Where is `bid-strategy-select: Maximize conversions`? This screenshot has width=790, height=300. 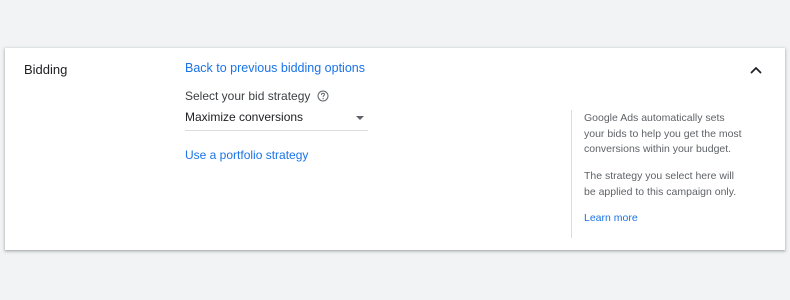 bid-strategy-select: Maximize conversions is located at coordinates (276, 119).